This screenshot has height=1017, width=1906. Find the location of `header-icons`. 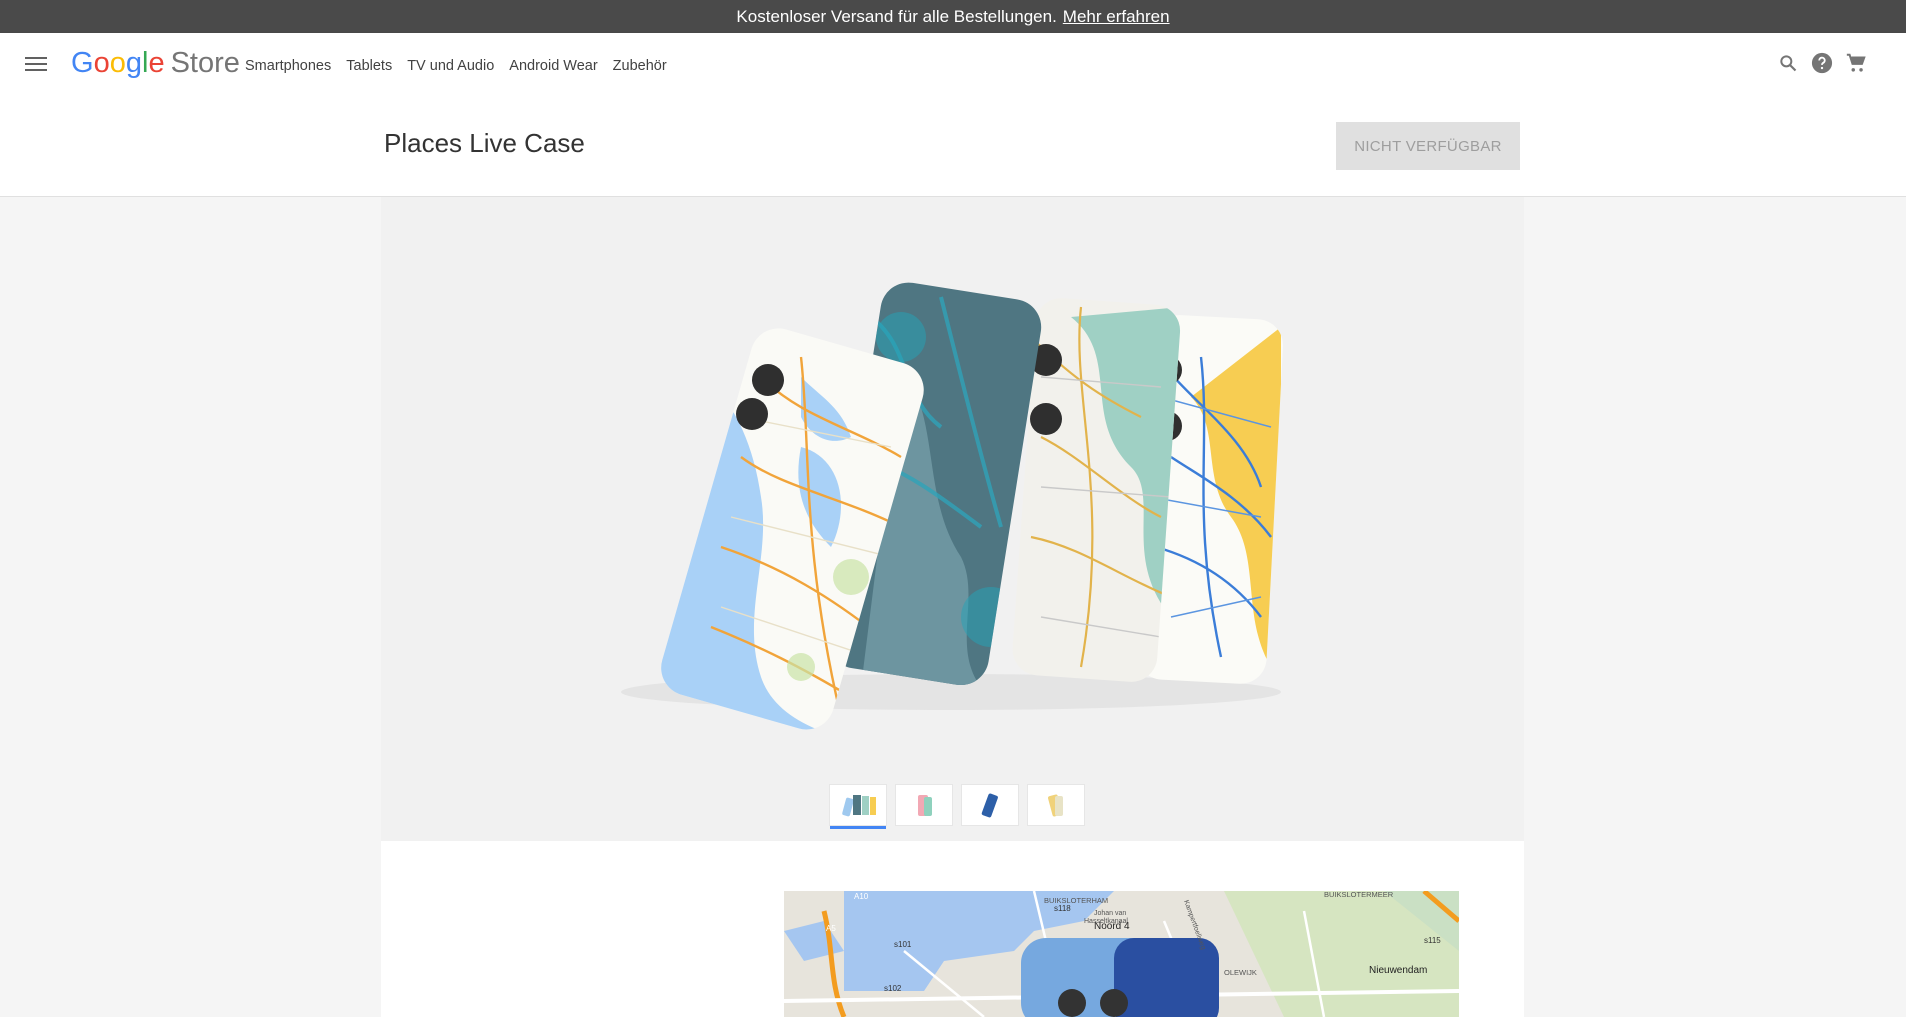

header-icons is located at coordinates (1822, 63).